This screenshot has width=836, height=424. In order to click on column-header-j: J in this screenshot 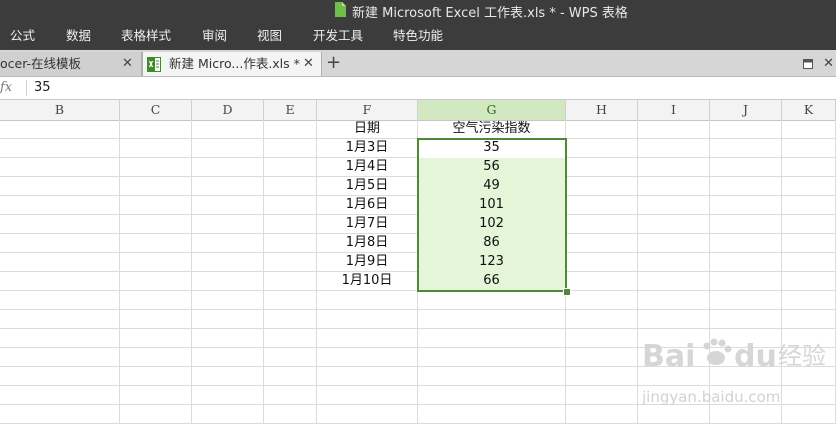, I will do `click(746, 110)`.